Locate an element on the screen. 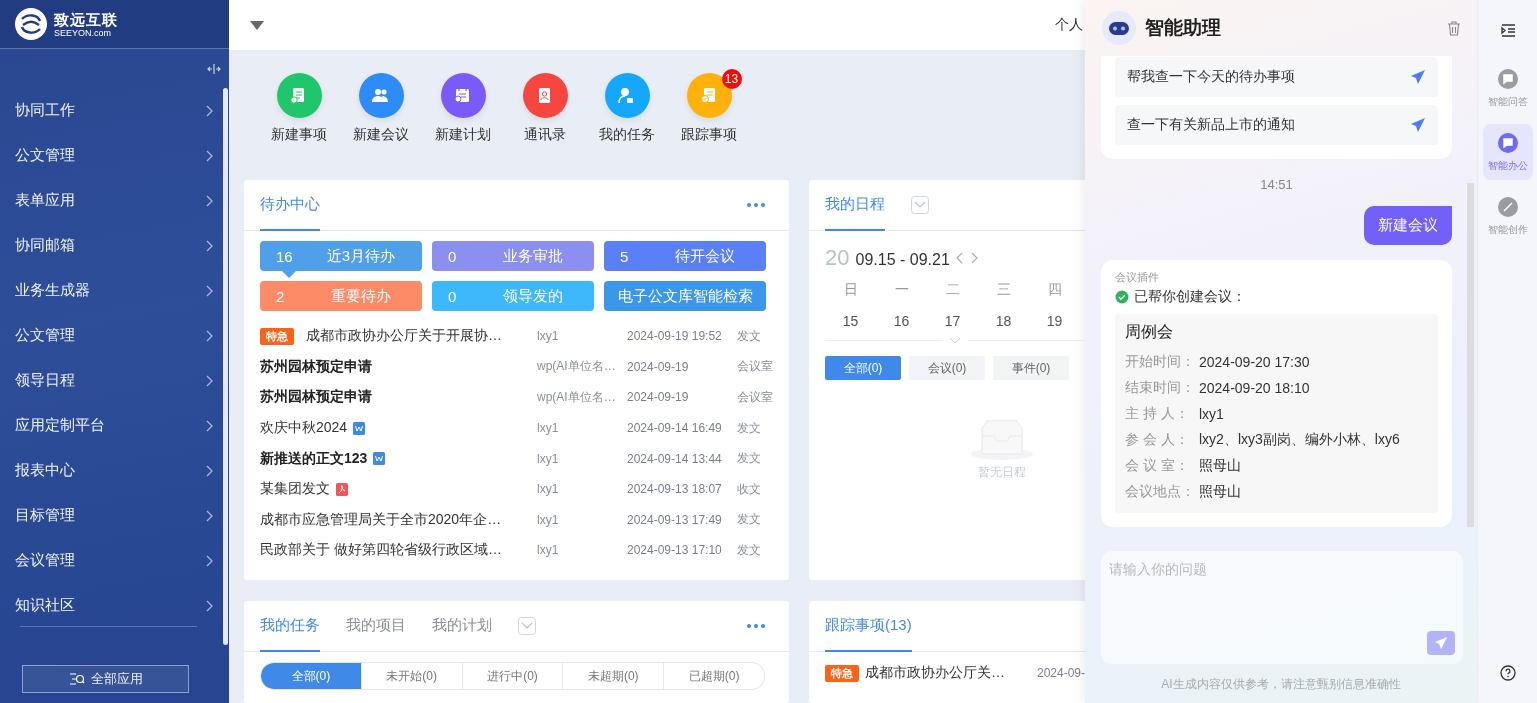 This screenshot has height=703, width=1537. robot-avatar-icon is located at coordinates (1119, 28).